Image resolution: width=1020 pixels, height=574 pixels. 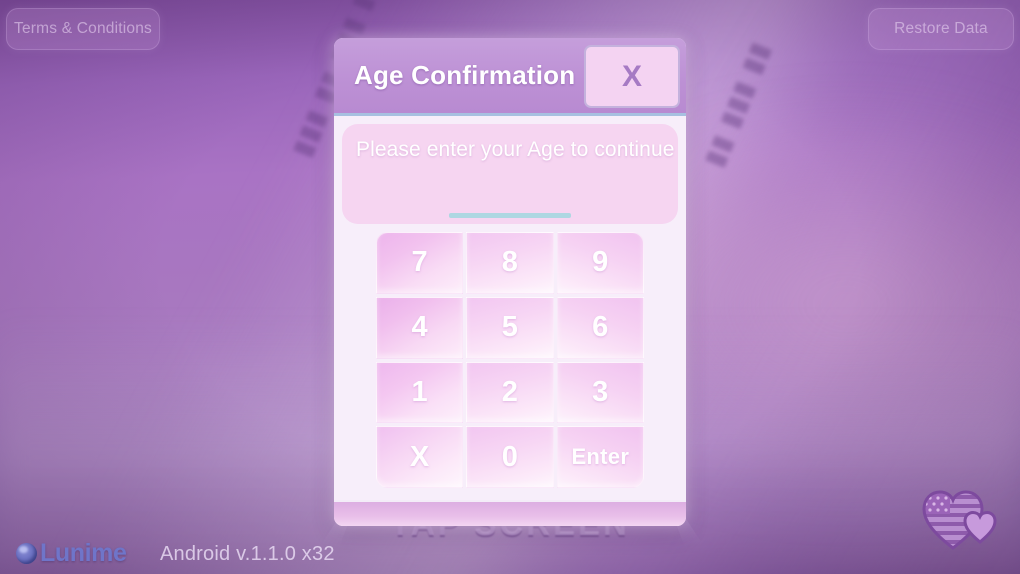 I want to click on key-3: 3, so click(x=600, y=392).